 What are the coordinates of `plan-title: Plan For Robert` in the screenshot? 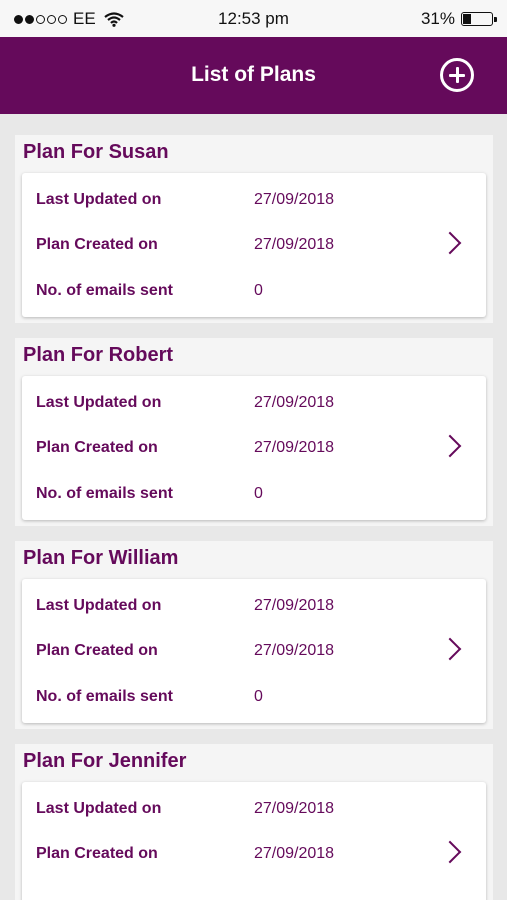 It's located at (98, 355).